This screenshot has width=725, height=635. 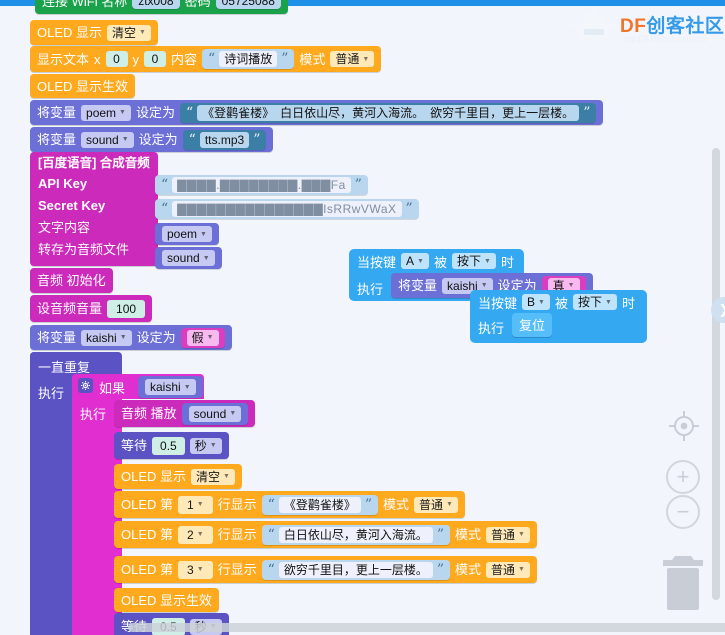 I want to click on wifi-password-value: 05725088, so click(x=248, y=4).